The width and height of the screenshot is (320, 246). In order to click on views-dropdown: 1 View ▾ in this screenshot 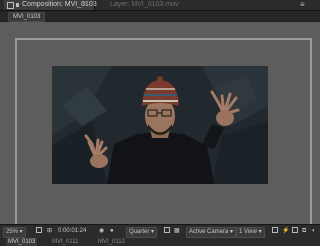, I will do `click(250, 232)`.